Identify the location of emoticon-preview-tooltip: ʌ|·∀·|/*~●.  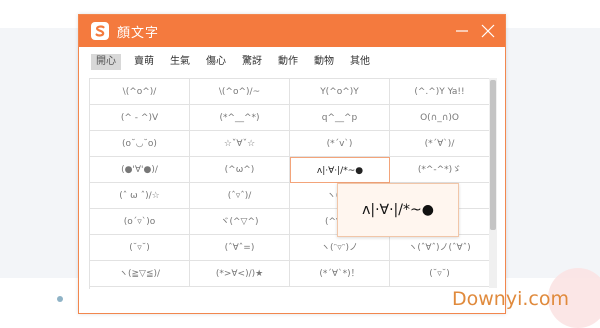
(398, 210).